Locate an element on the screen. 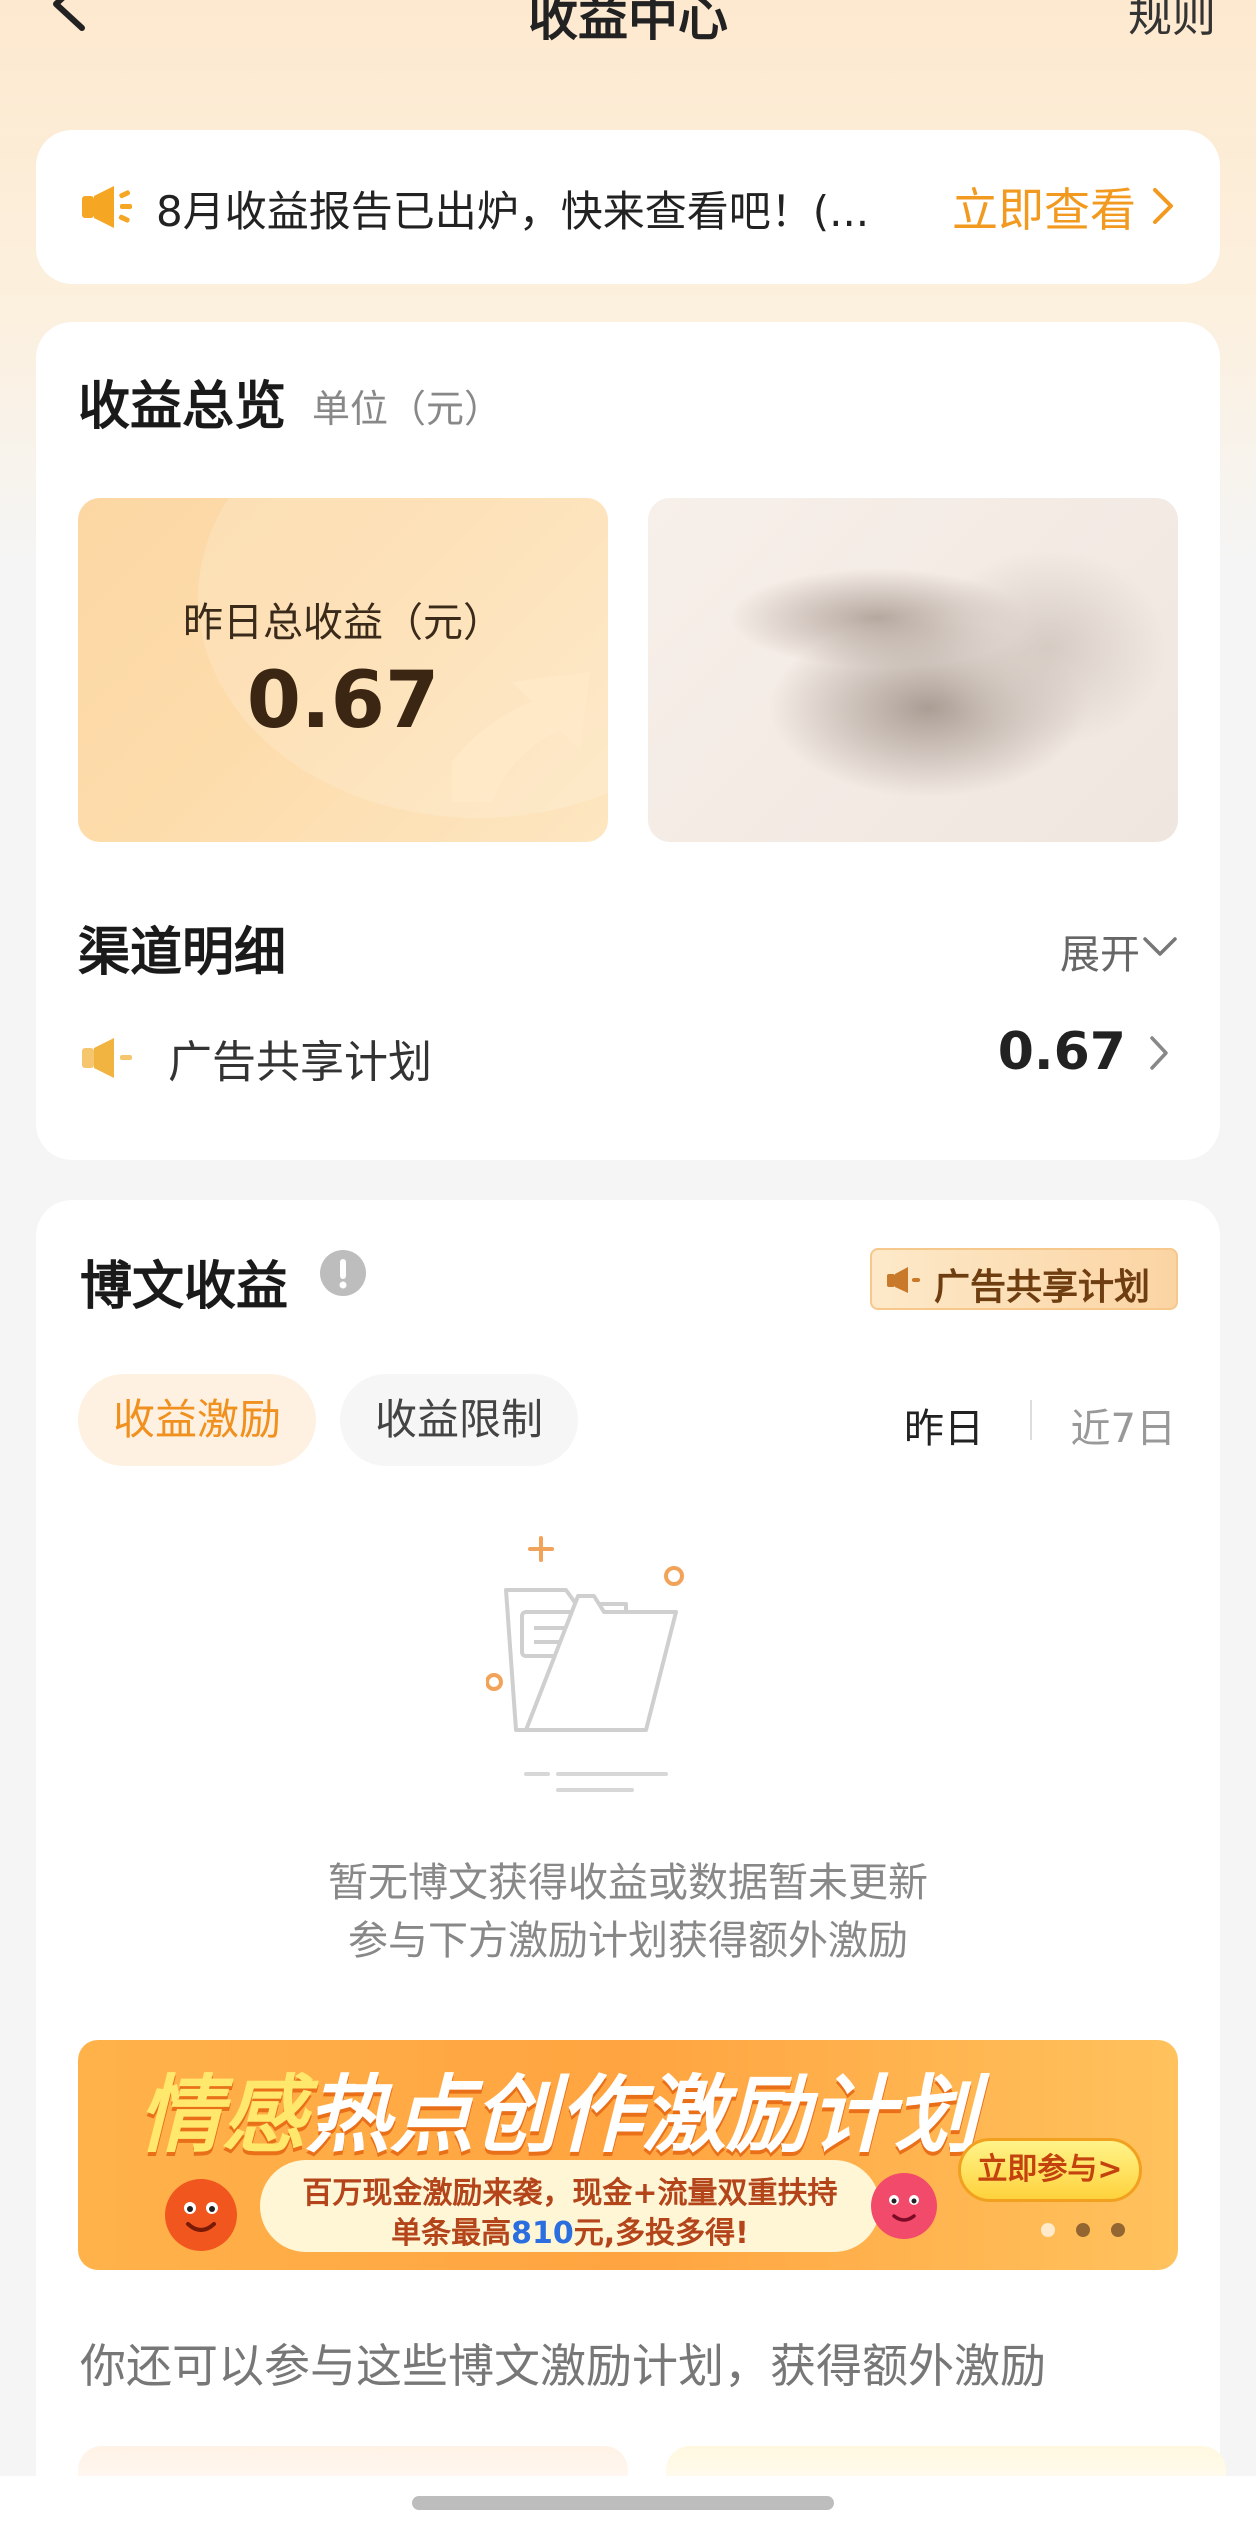 The height and width of the screenshot is (2536, 1256). banner-offer-line1: 百万现金激励来袭，现金+流量双重扶持 is located at coordinates (570, 2193).